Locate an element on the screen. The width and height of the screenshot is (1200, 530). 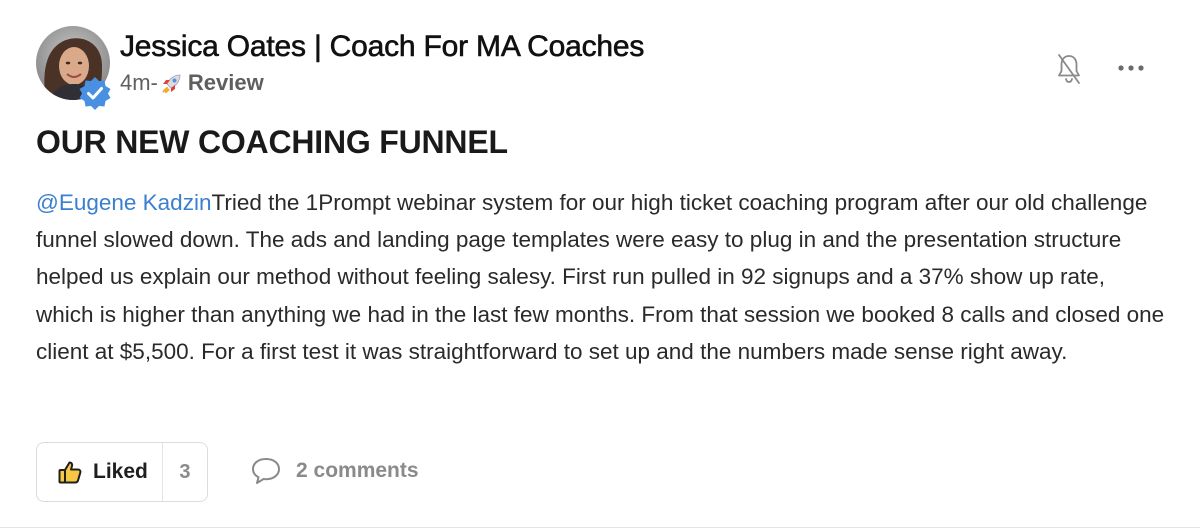
like-count: 3 is located at coordinates (185, 472).